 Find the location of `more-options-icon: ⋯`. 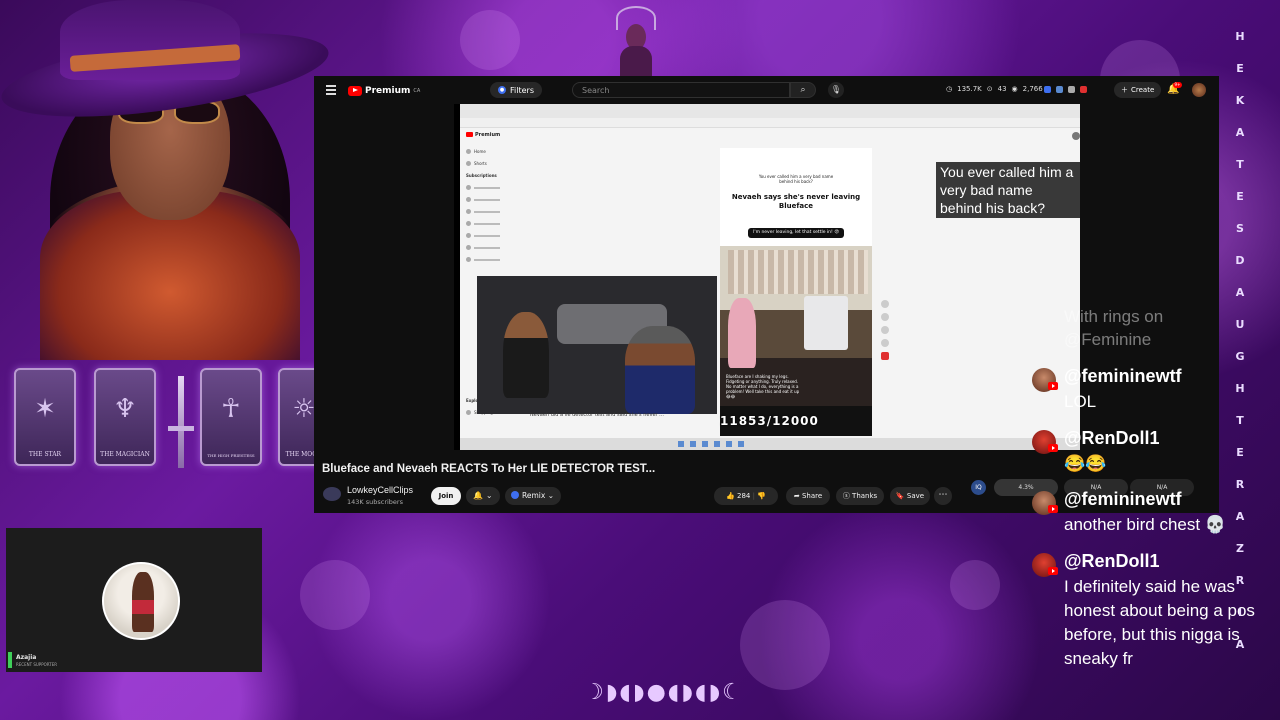

more-options-icon: ⋯ is located at coordinates (943, 496).